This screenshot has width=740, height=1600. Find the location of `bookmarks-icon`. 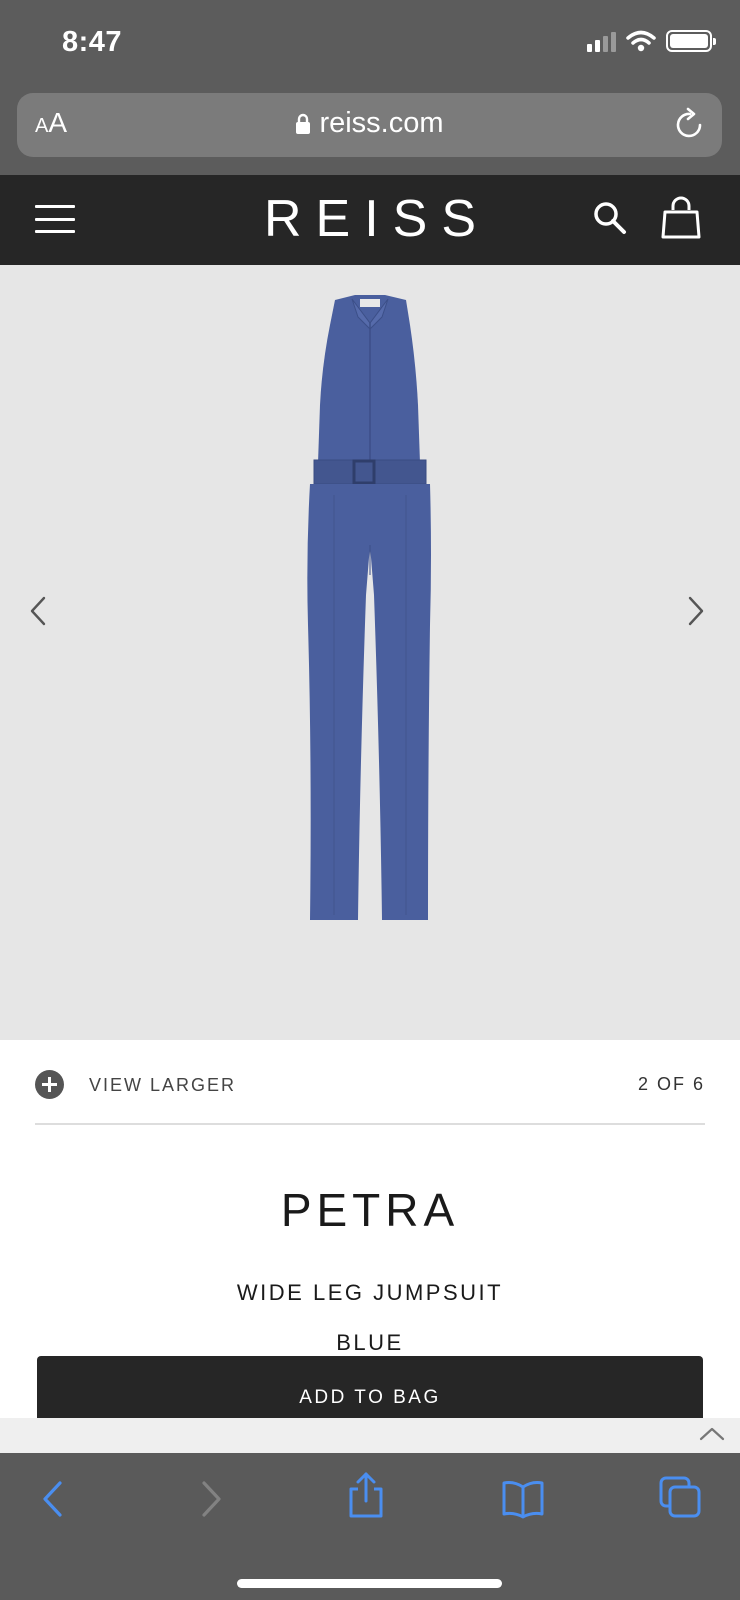

bookmarks-icon is located at coordinates (523, 1499).